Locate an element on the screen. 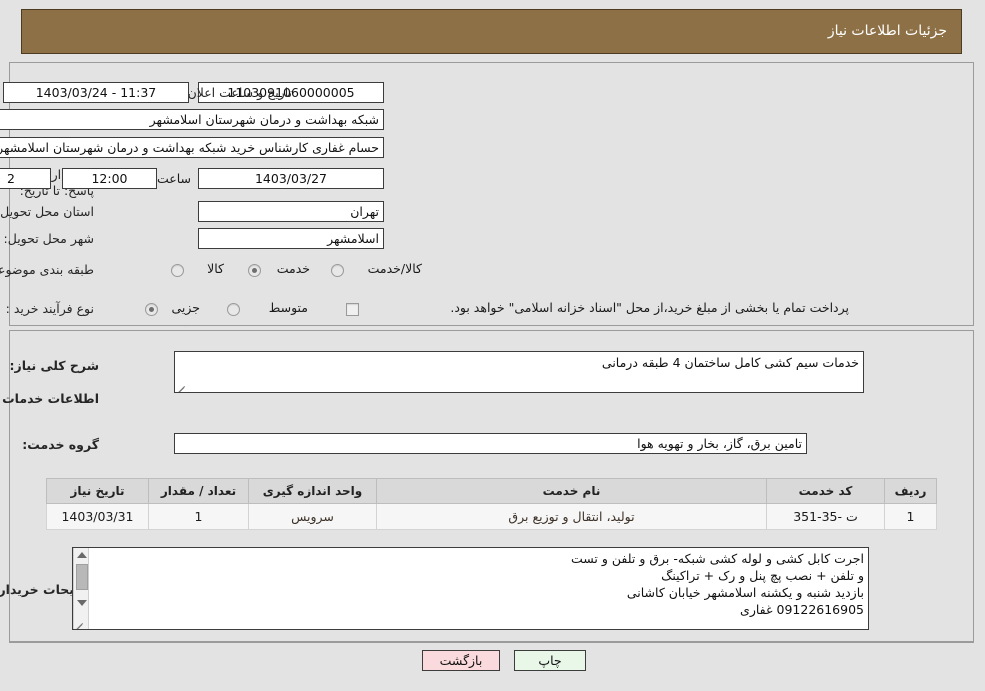 This screenshot has height=691, width=985. cell-unit: سرویس is located at coordinates (313, 516).